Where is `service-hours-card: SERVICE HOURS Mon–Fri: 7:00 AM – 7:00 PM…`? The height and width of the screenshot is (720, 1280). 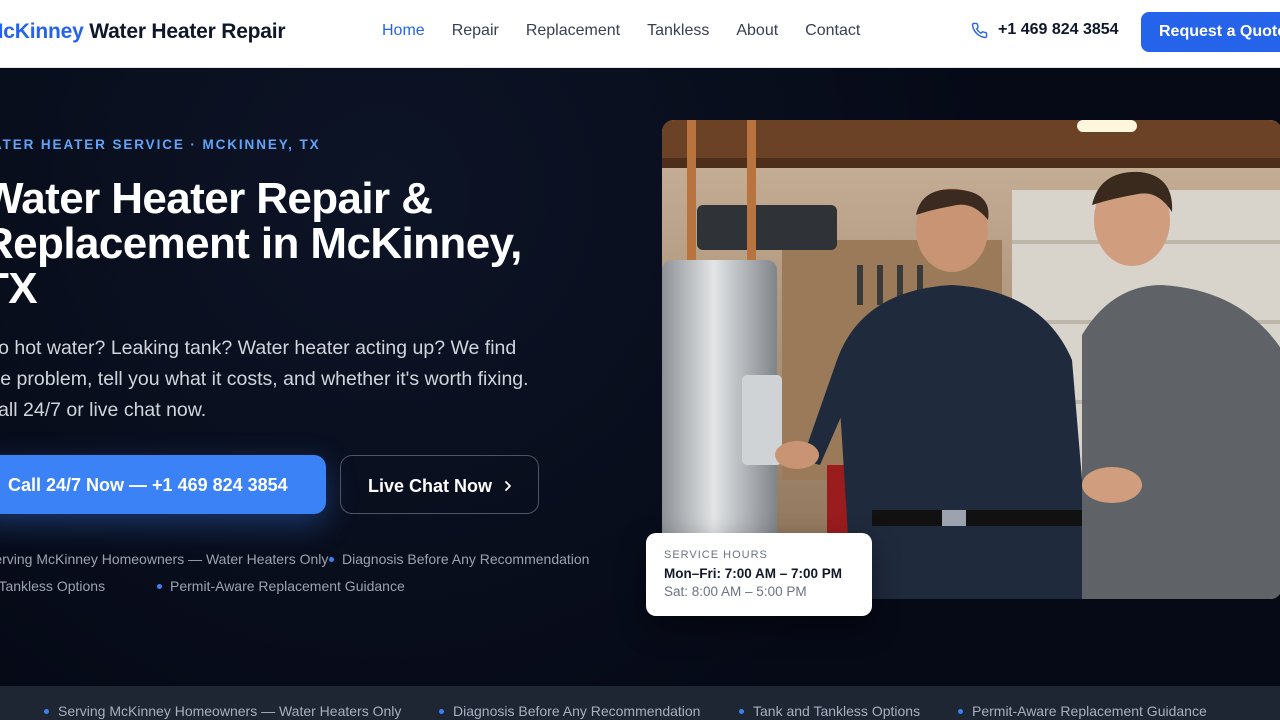 service-hours-card: SERVICE HOURS Mon–Fri: 7:00 AM – 7:00 PM… is located at coordinates (759, 574).